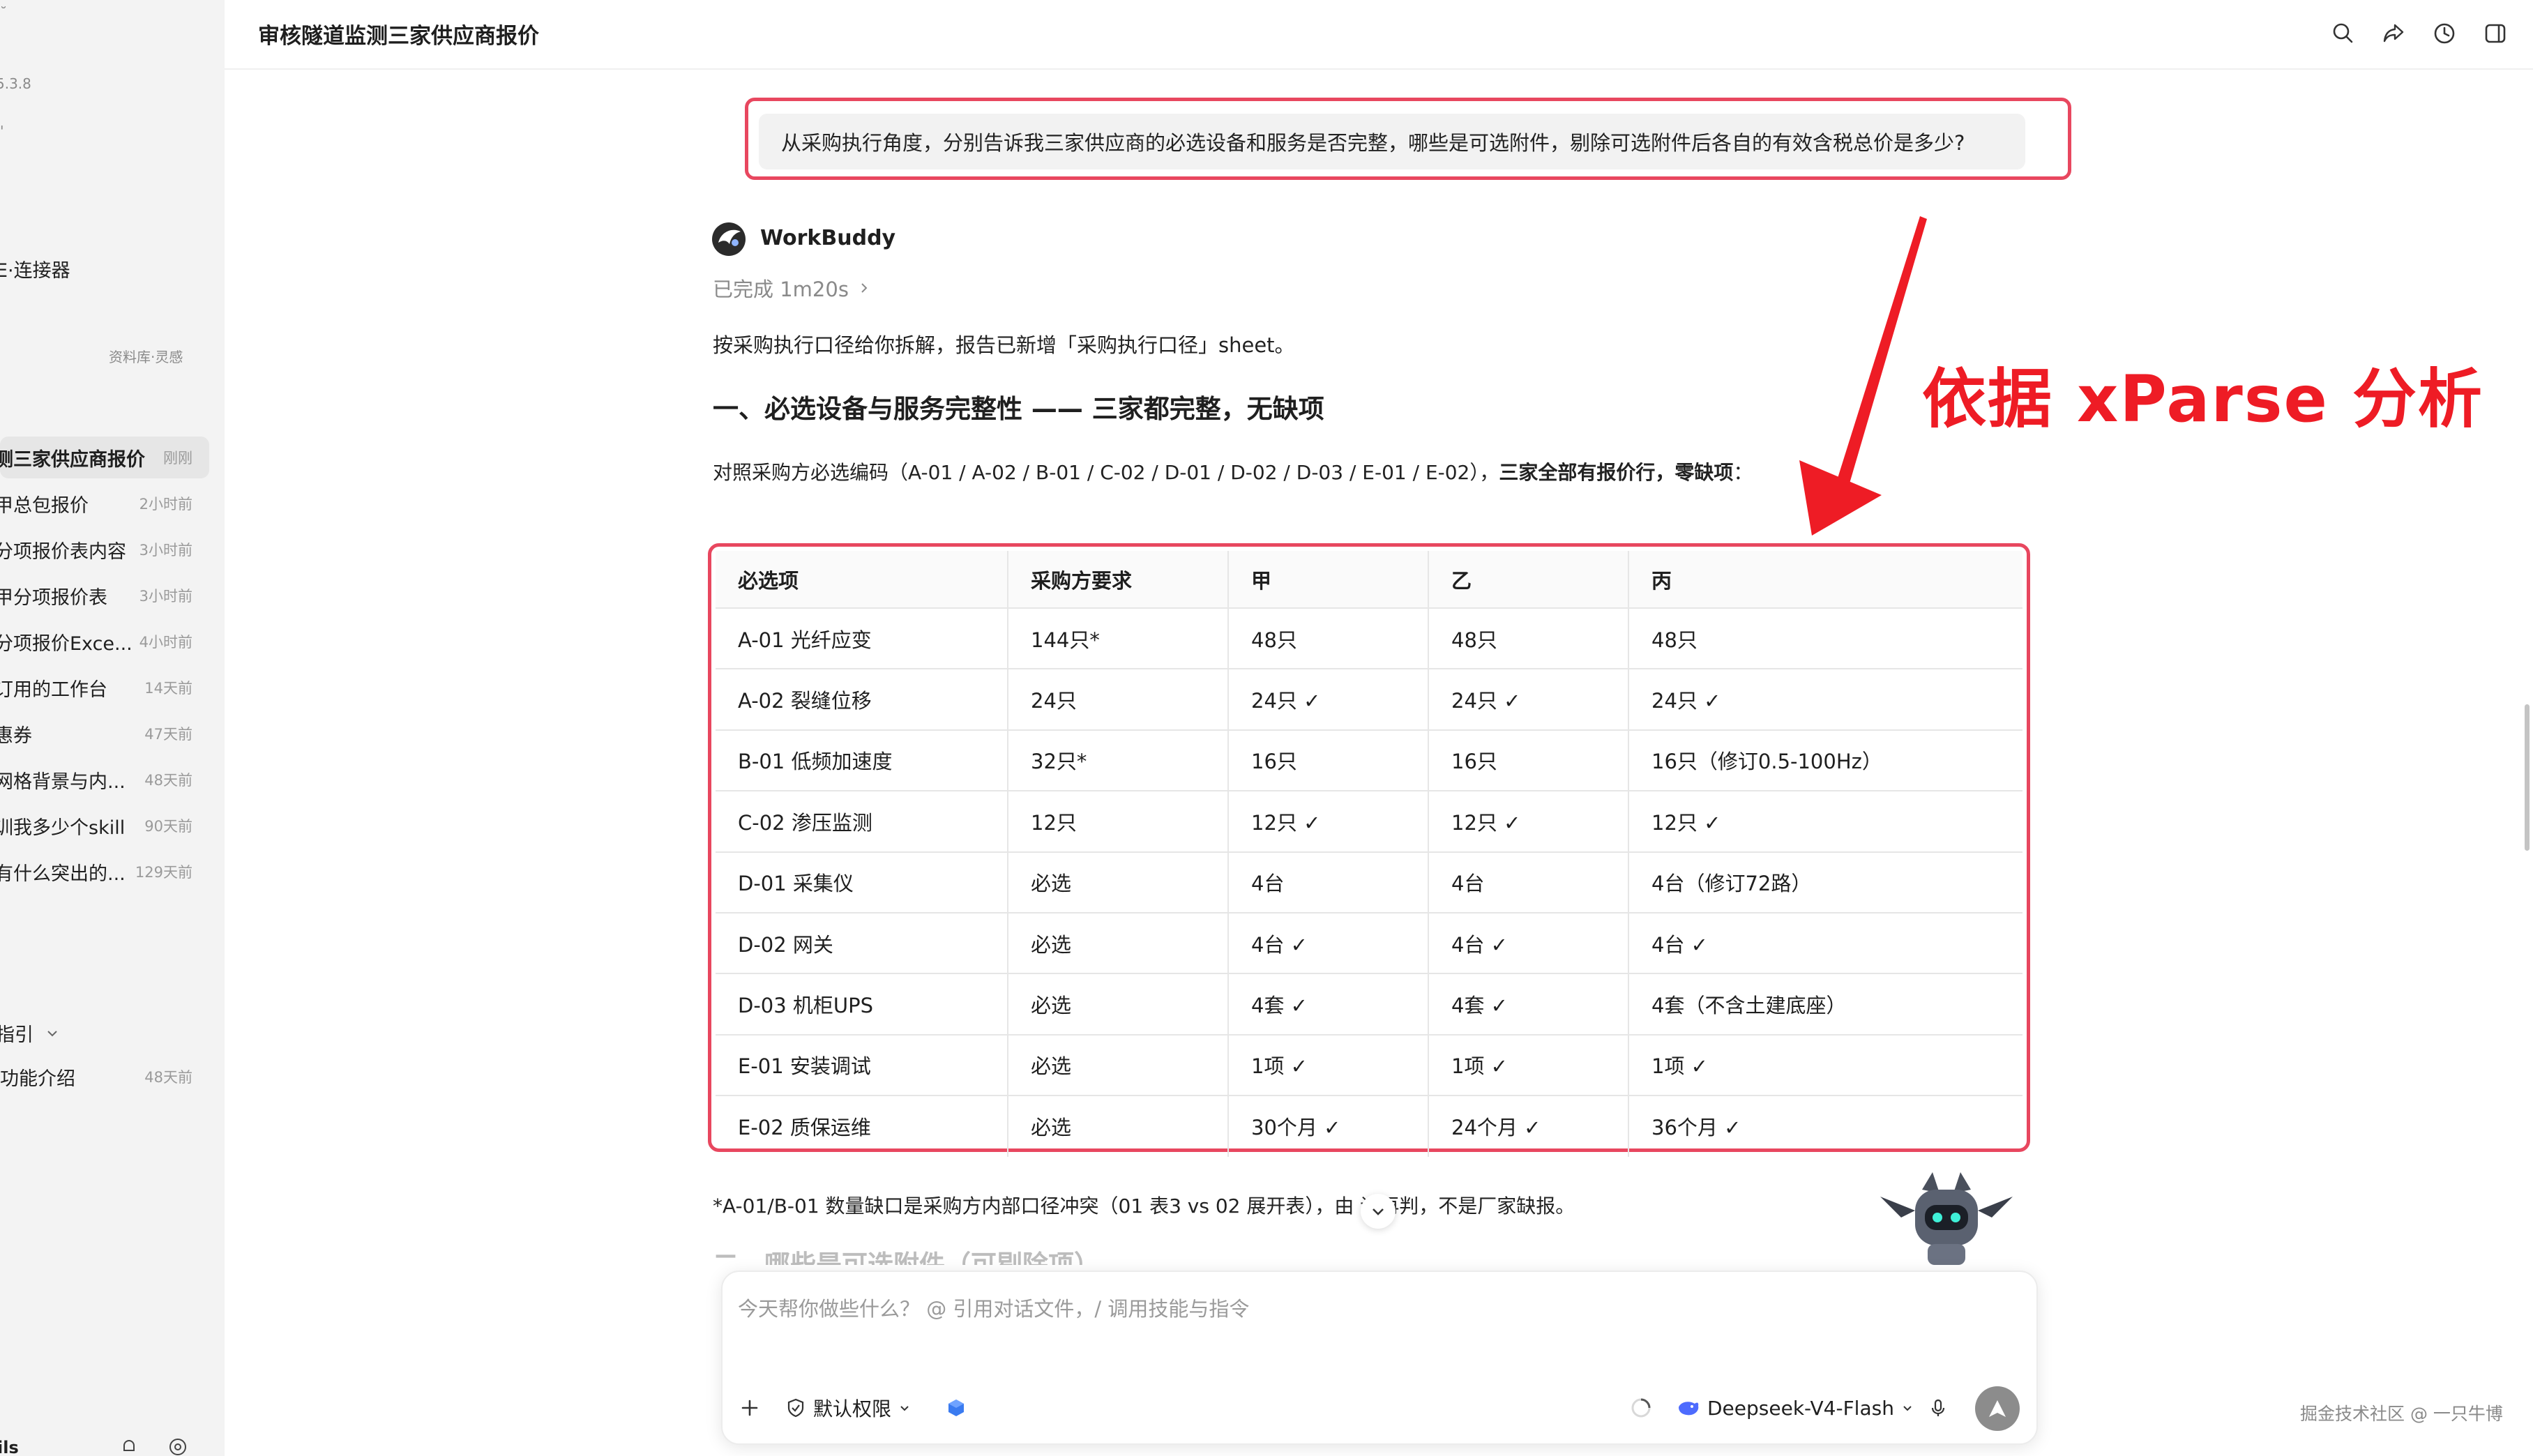 The image size is (2533, 1456). I want to click on history-item-time: 47天前, so click(168, 735).